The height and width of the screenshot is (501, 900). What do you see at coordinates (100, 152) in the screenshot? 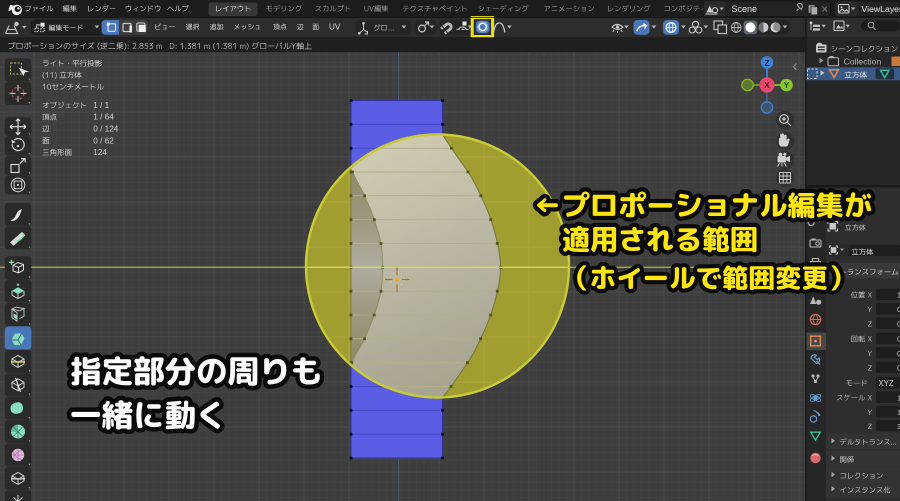
I see `svg-text: 124` at bounding box center [100, 152].